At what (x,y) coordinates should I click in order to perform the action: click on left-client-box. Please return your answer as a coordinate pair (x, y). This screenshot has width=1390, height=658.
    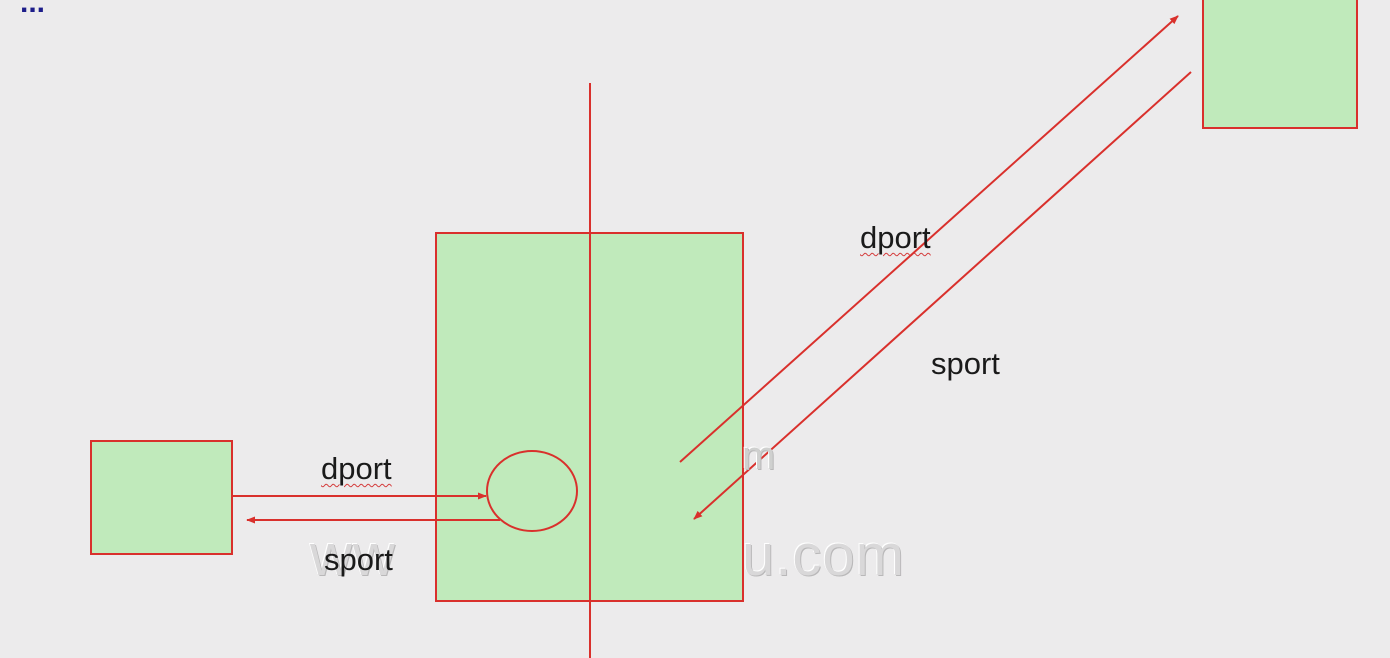
    Looking at the image, I should click on (161, 497).